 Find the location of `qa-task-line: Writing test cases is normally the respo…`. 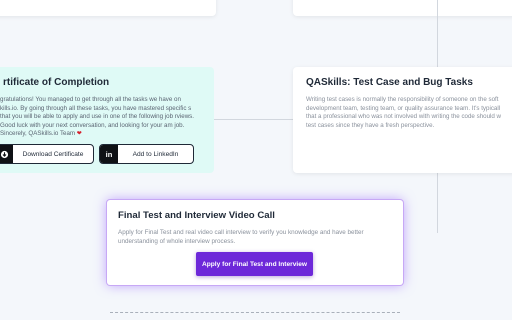

qa-task-line: Writing test cases is normally the respo… is located at coordinates (402, 99).